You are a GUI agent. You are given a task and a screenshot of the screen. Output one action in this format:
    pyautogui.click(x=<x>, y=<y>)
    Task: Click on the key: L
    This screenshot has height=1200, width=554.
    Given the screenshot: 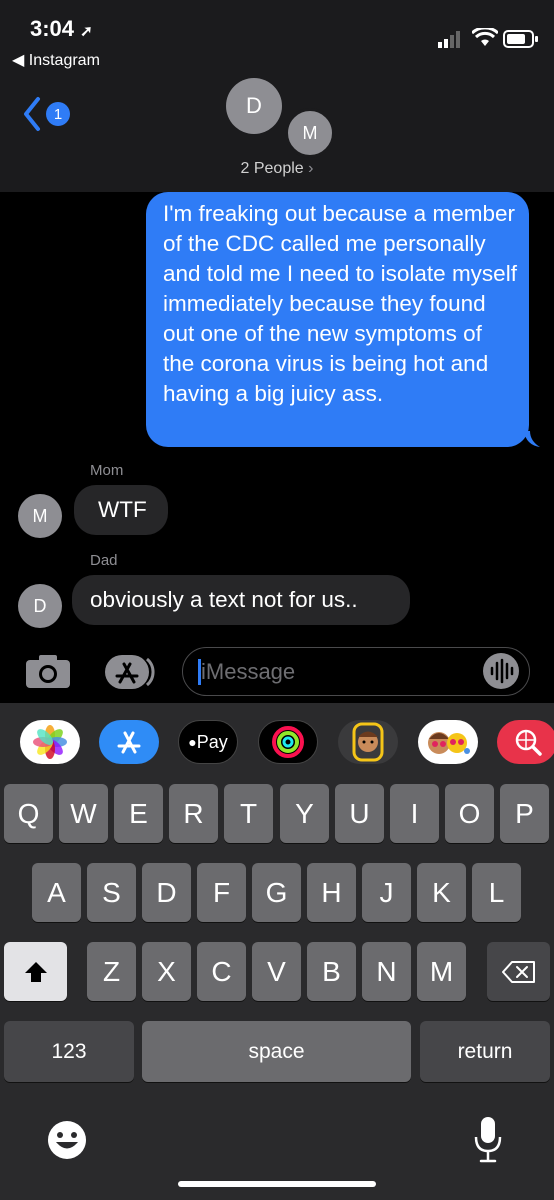 What is the action you would take?
    pyautogui.click(x=496, y=892)
    